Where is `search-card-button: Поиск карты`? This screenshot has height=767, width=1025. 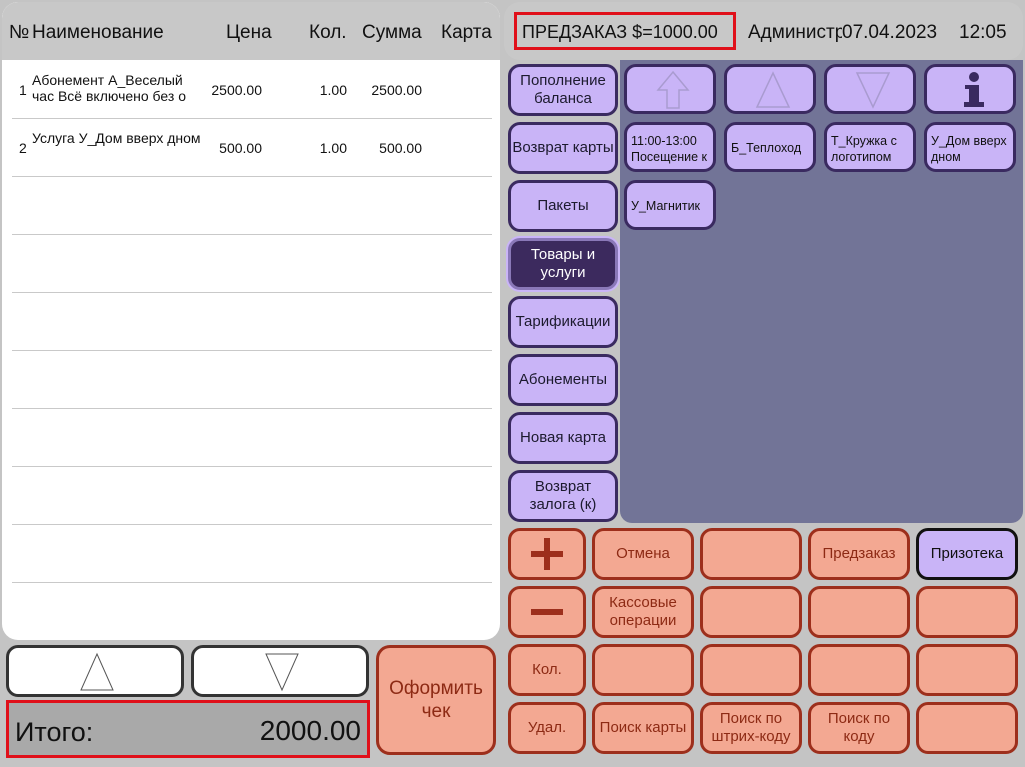
search-card-button: Поиск карты is located at coordinates (643, 728).